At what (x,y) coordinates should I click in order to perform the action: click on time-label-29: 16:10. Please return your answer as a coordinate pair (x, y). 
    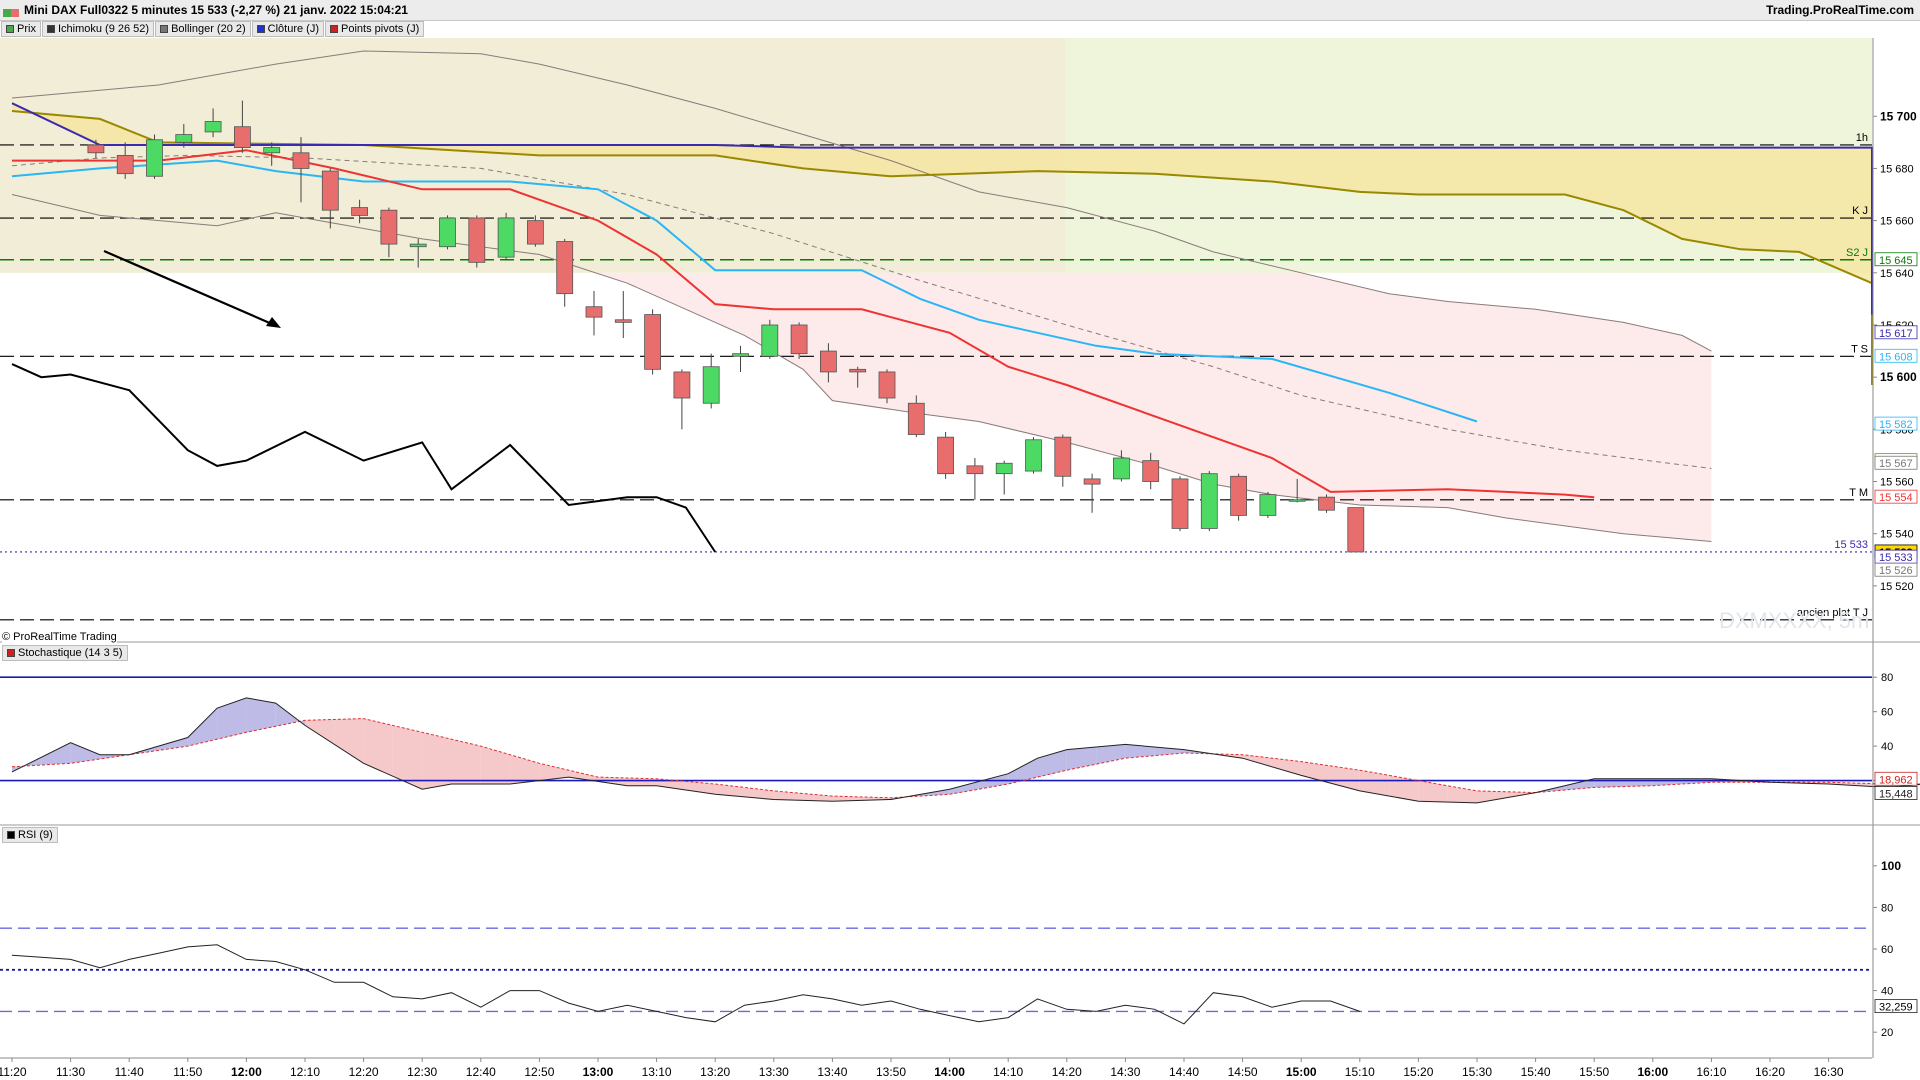
    Looking at the image, I should click on (1711, 1072).